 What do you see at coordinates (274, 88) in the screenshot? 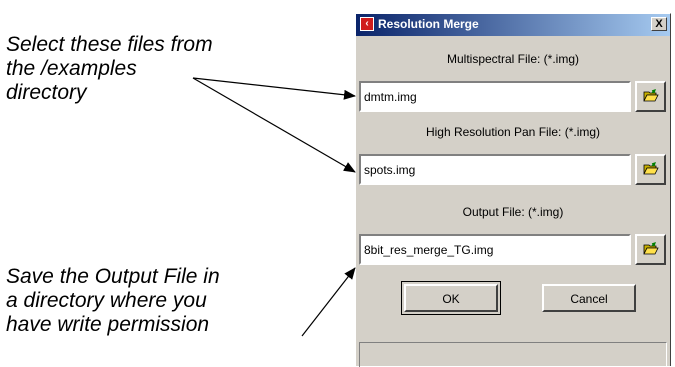
I see `arrow-to-multispectral` at bounding box center [274, 88].